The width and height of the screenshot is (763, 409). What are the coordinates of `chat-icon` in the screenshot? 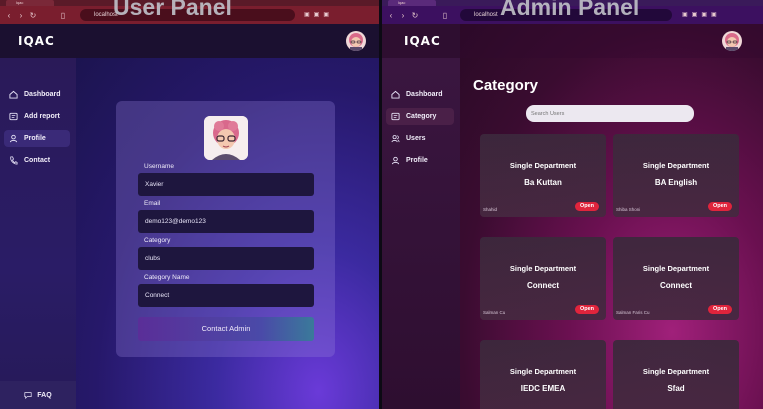 It's located at (28, 395).